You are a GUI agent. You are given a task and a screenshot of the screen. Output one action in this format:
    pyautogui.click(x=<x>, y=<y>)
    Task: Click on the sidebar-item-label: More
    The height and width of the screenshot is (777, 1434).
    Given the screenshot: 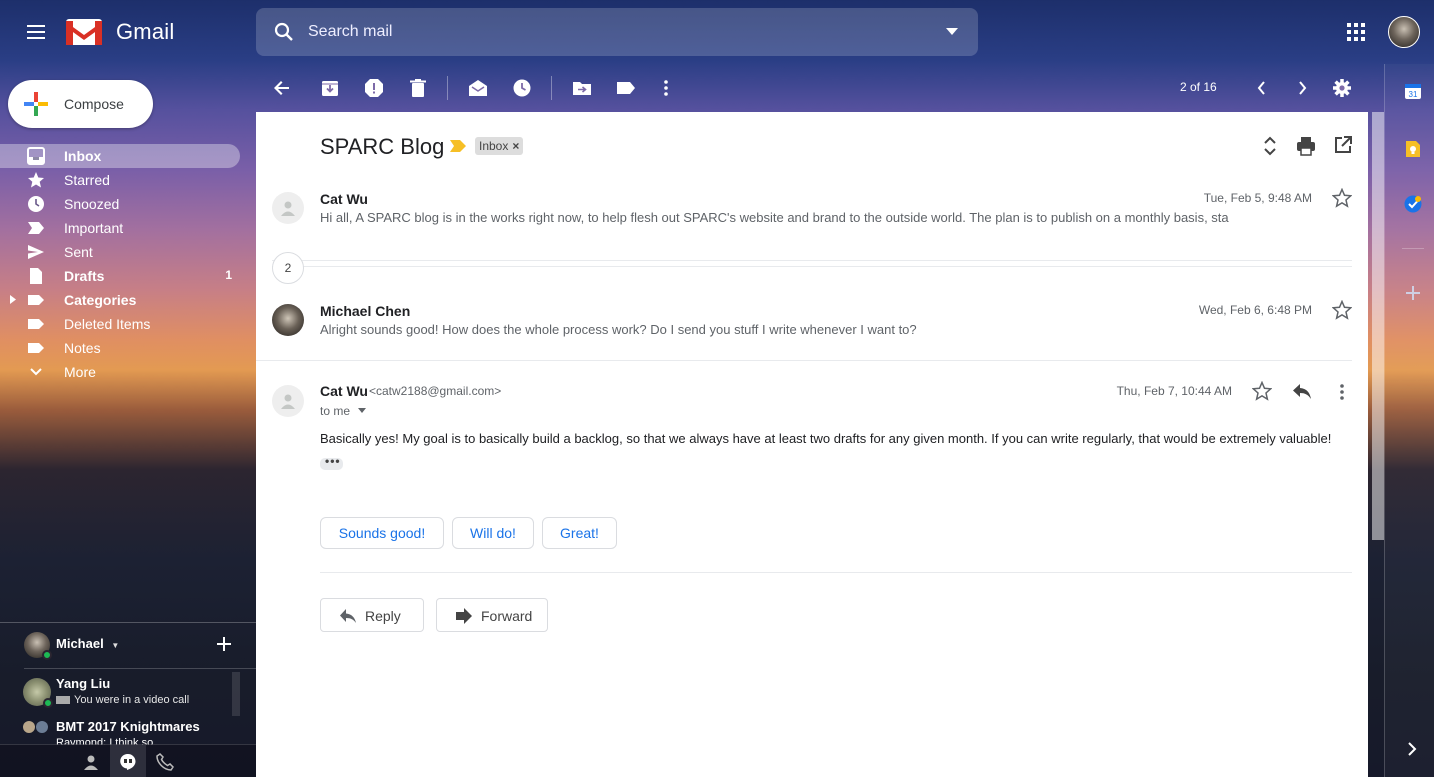 What is the action you would take?
    pyautogui.click(x=80, y=372)
    